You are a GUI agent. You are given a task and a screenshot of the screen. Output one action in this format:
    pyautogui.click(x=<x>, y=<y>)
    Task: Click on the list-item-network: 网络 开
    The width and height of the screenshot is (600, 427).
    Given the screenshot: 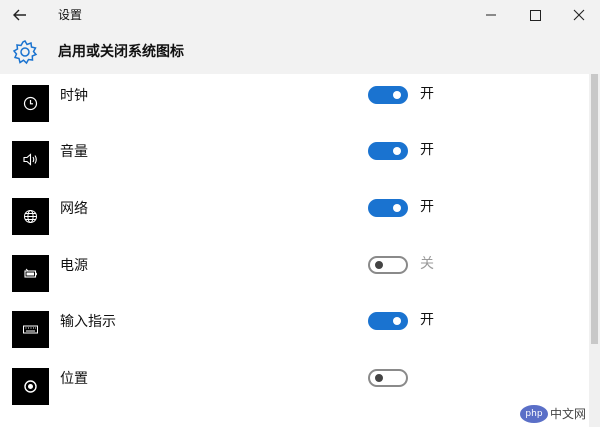 What is the action you would take?
    pyautogui.click(x=295, y=226)
    